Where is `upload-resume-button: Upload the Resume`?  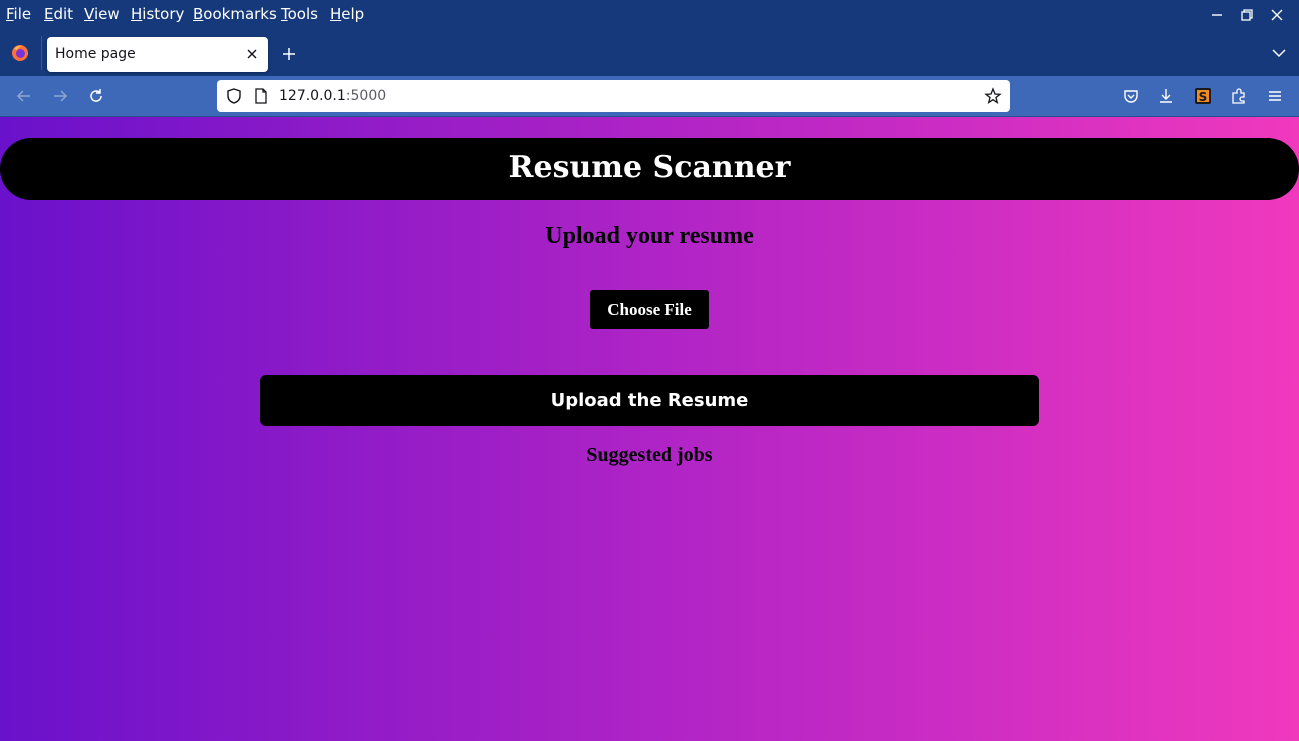
upload-resume-button: Upload the Resume is located at coordinates (649, 400).